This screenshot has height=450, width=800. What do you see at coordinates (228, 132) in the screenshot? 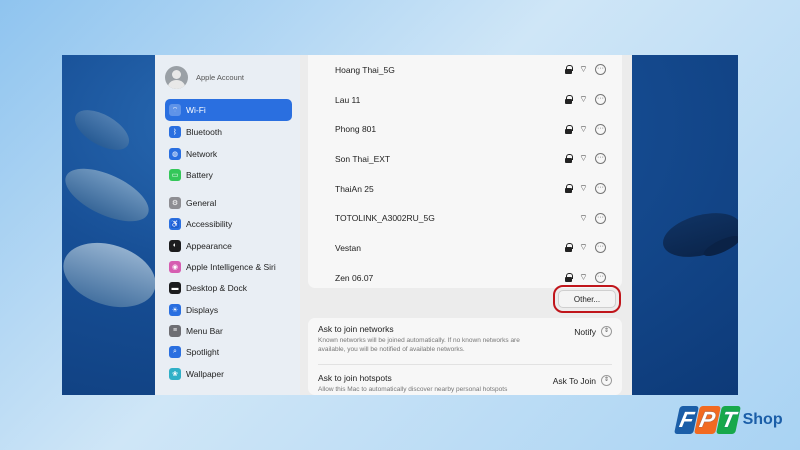
I see `sidebar-item-bluetooth: ᛒ Bluetooth` at bounding box center [228, 132].